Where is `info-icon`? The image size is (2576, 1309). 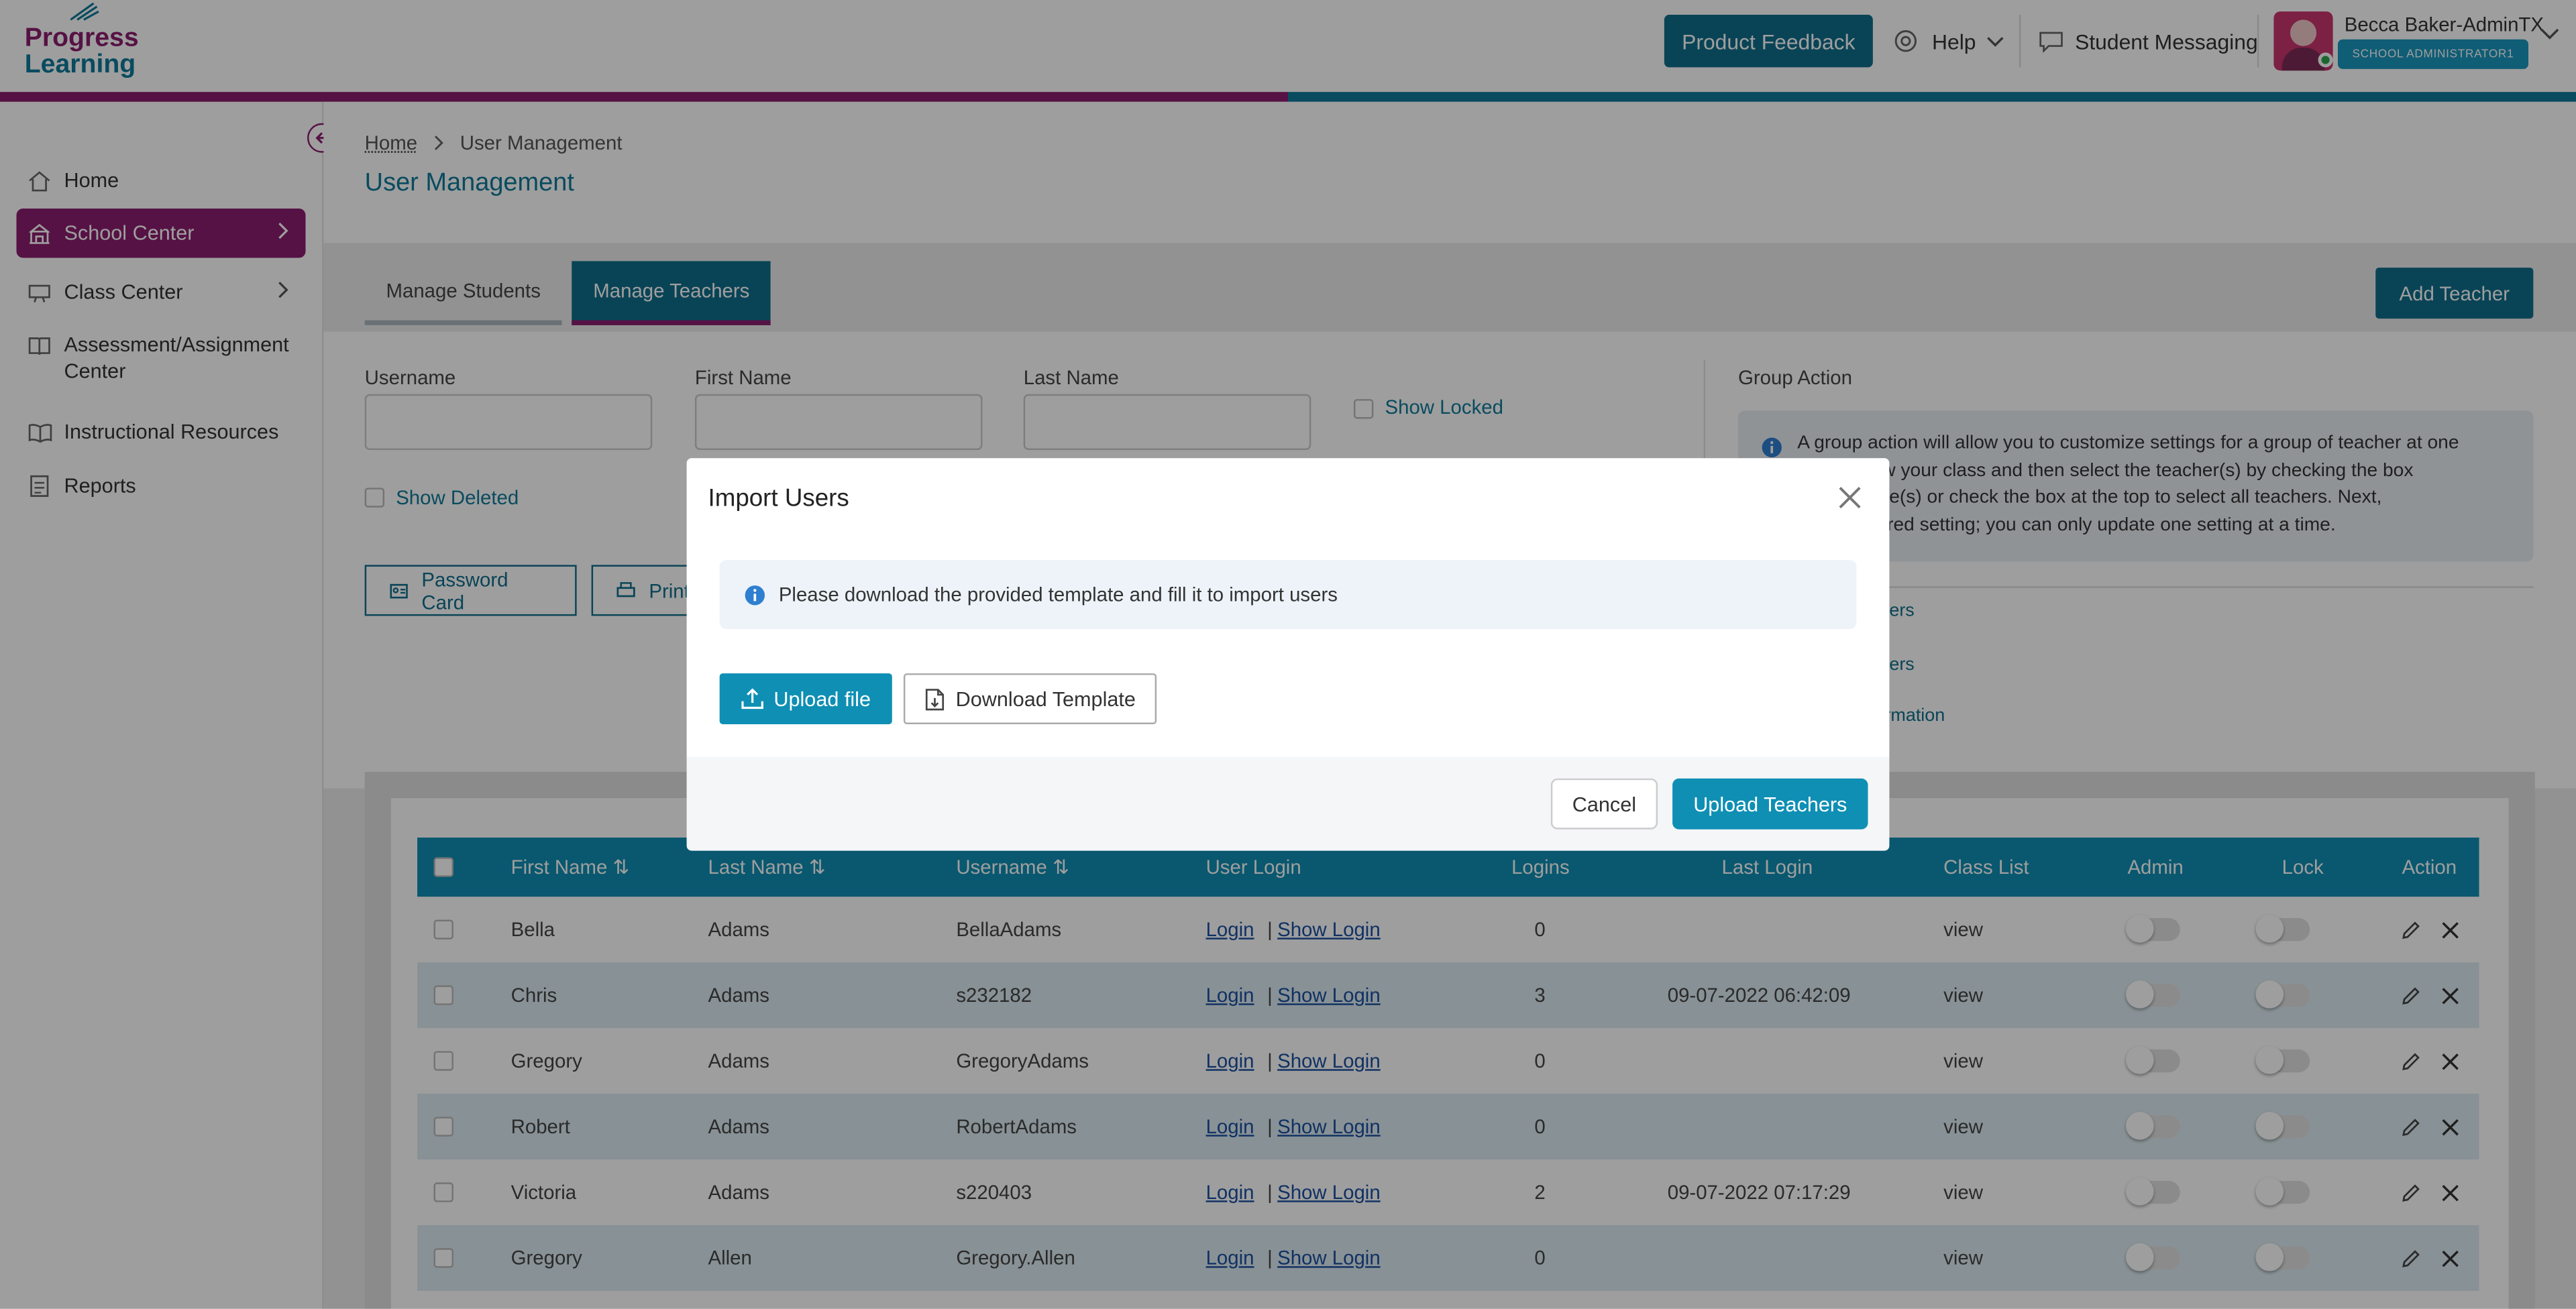 info-icon is located at coordinates (755, 594).